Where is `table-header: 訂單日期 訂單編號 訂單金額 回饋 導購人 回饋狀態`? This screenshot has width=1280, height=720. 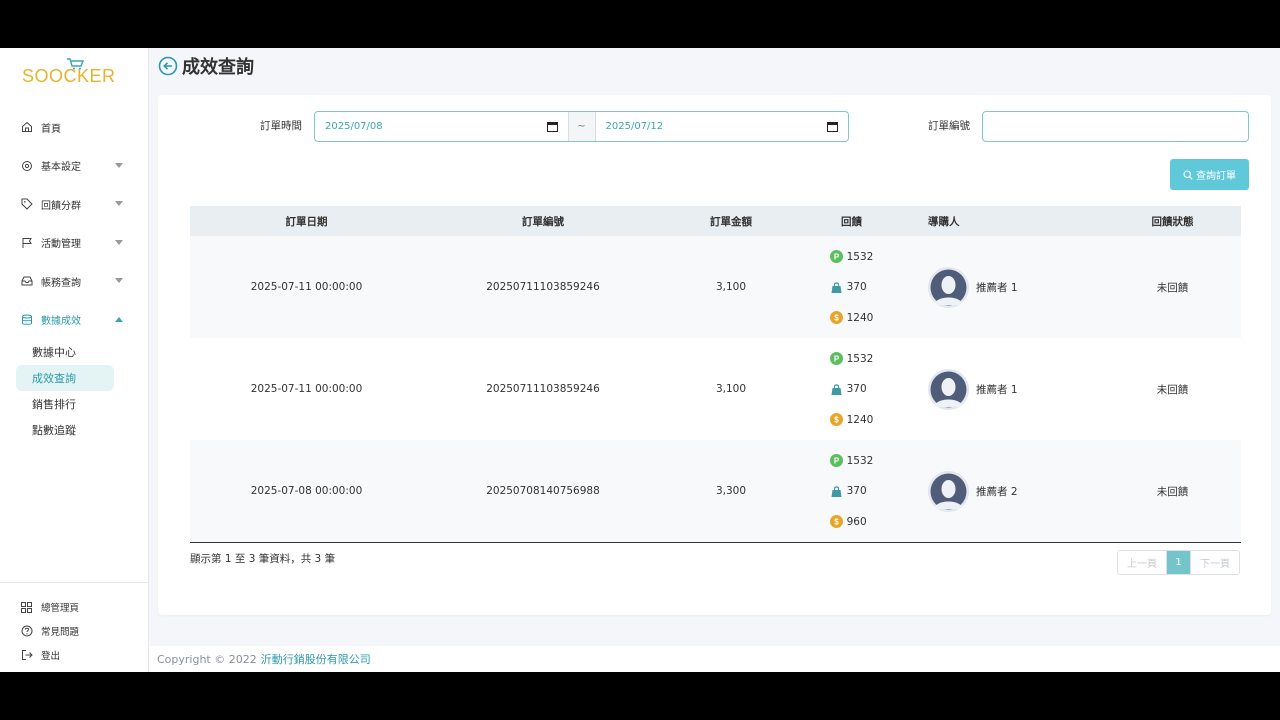 table-header: 訂單日期 訂單編號 訂單金額 回饋 導購人 回饋狀態 is located at coordinates (715, 221).